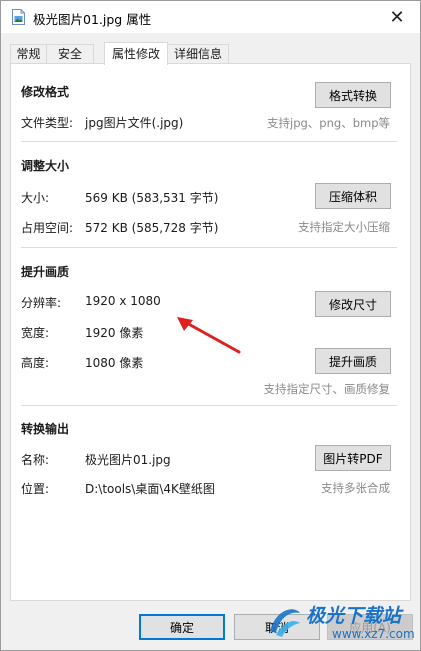  What do you see at coordinates (45, 429) in the screenshot?
I see `section-title-output: 转换输出` at bounding box center [45, 429].